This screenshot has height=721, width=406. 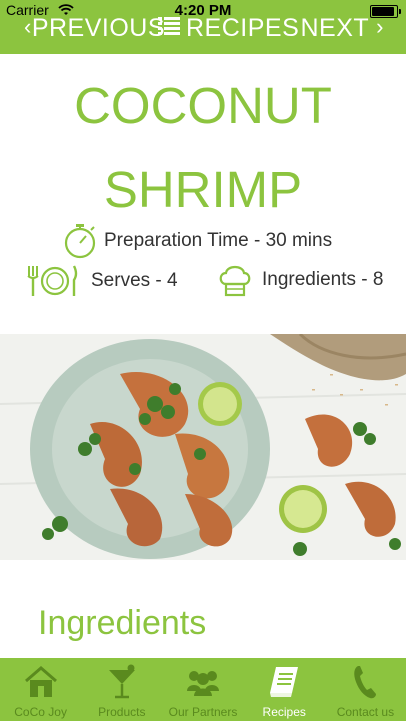 I want to click on next-button: NEXT ›, so click(x=342, y=28).